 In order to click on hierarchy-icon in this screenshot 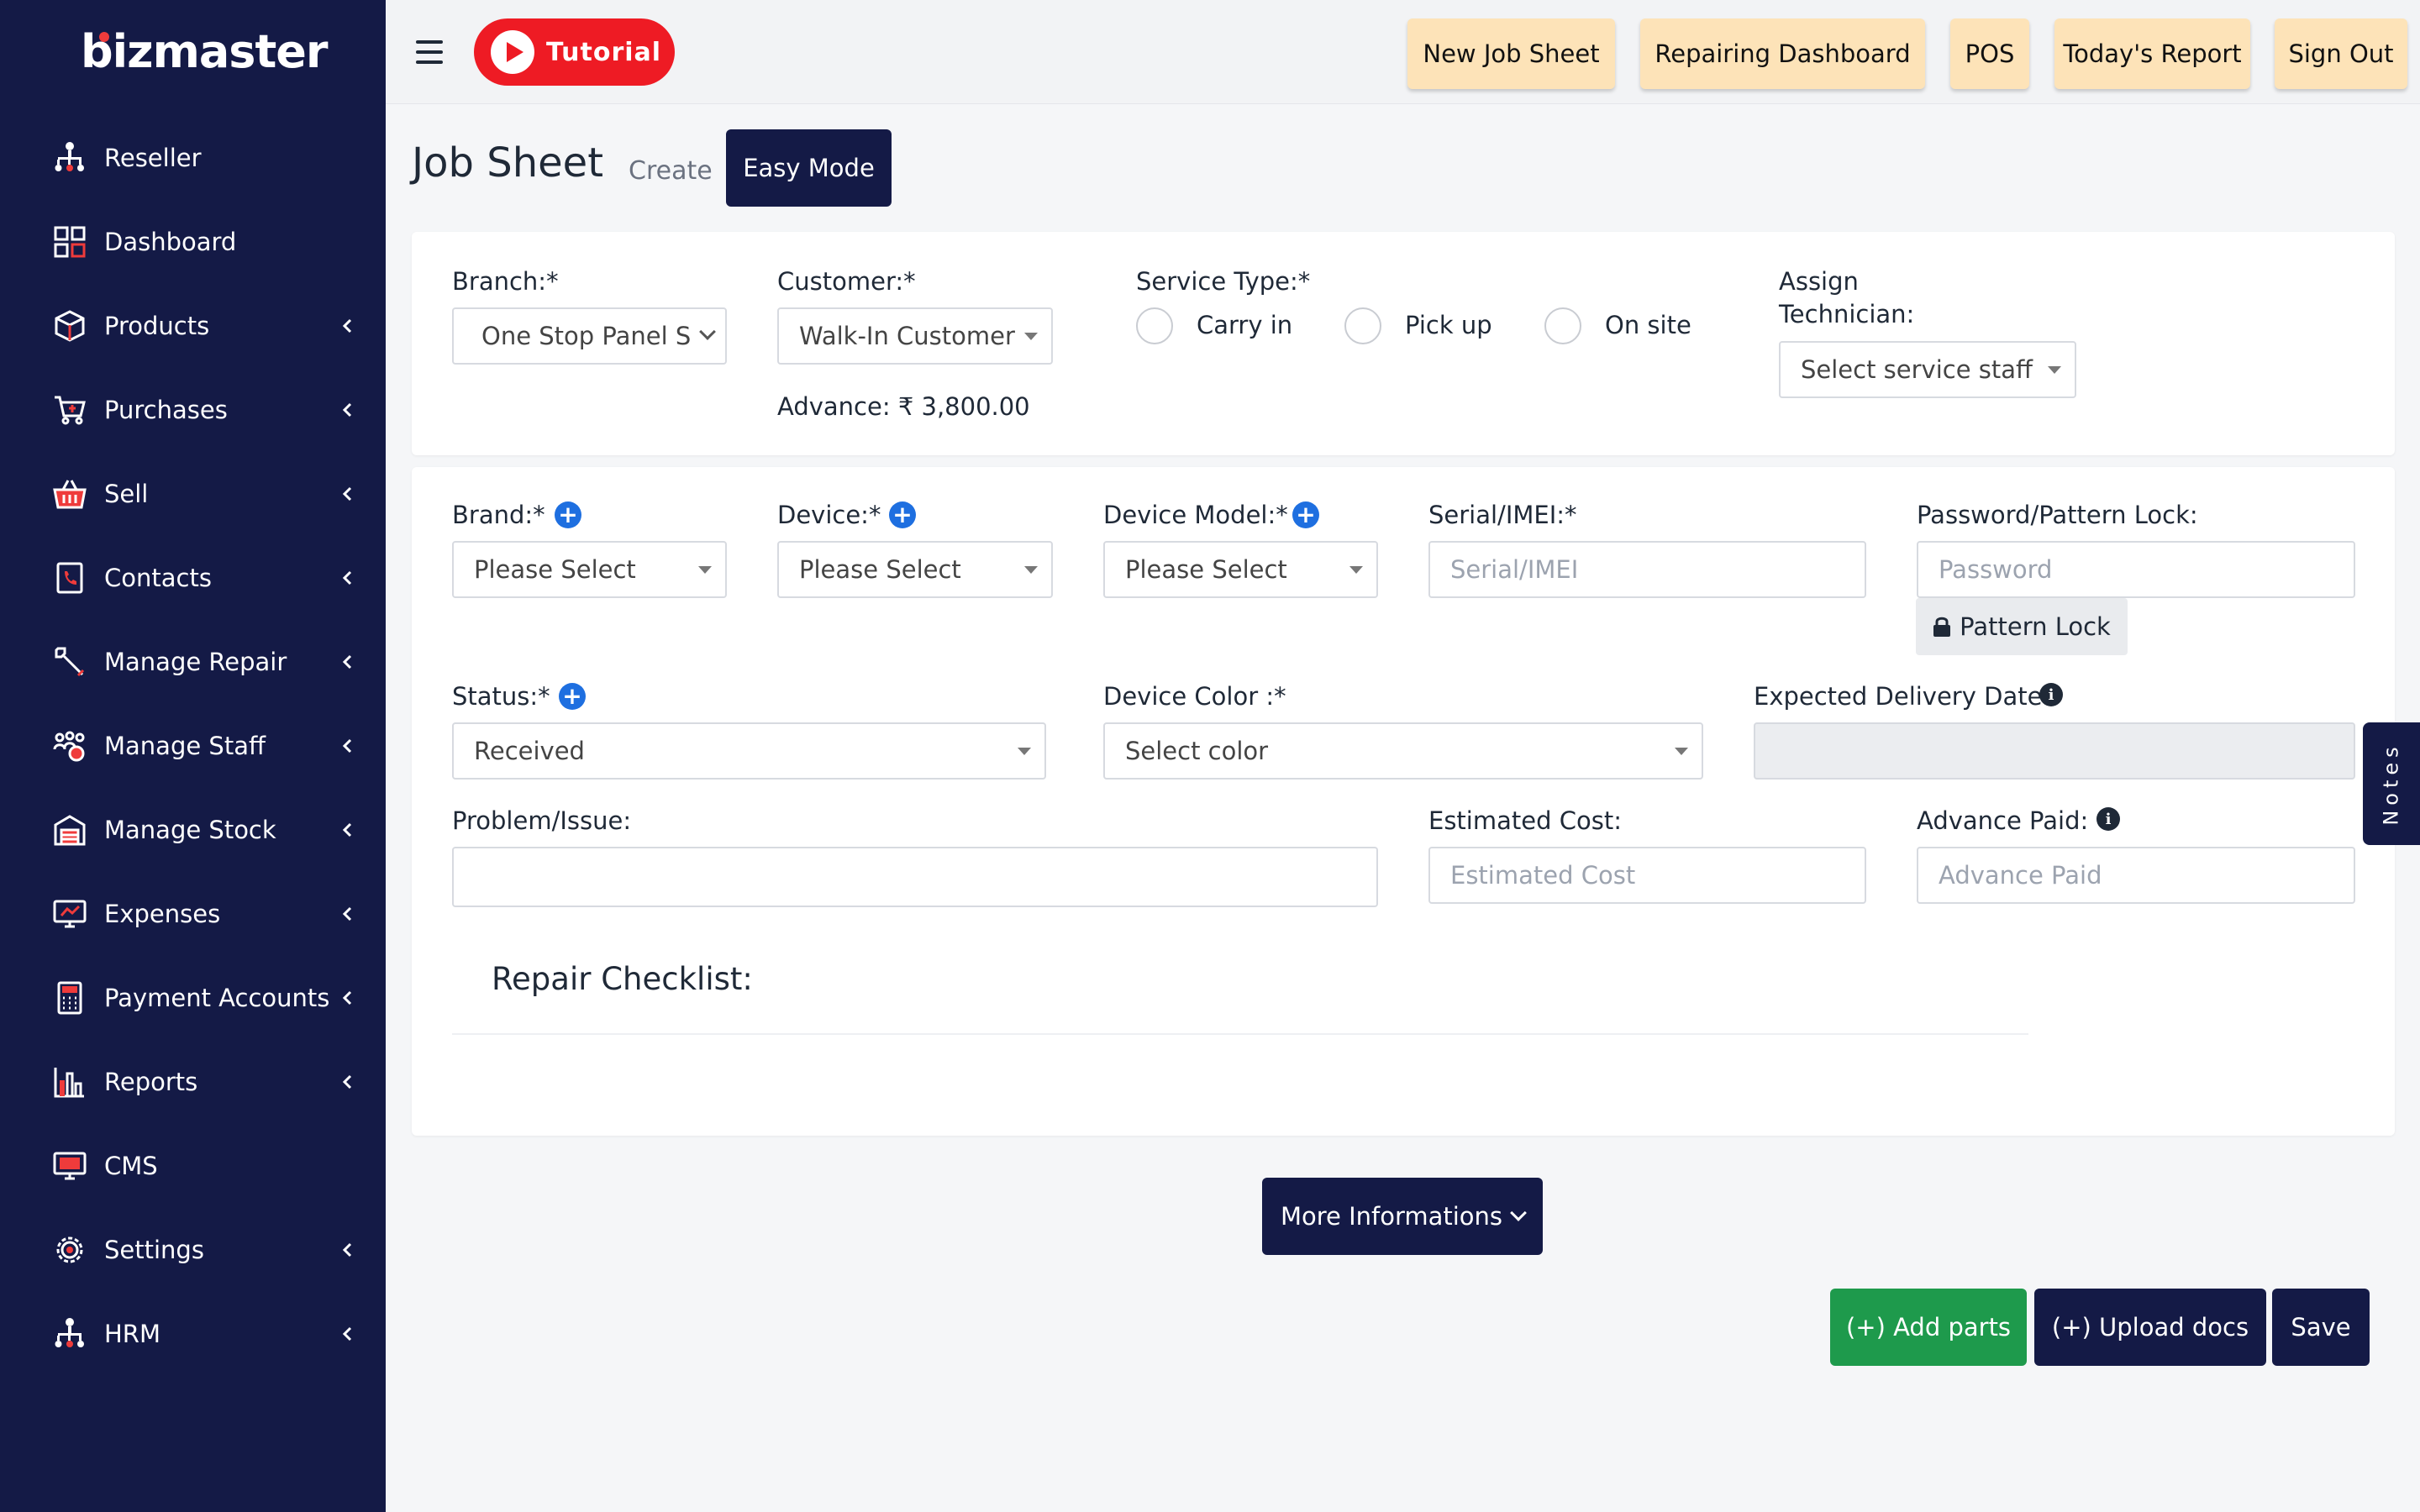, I will do `click(69, 1334)`.